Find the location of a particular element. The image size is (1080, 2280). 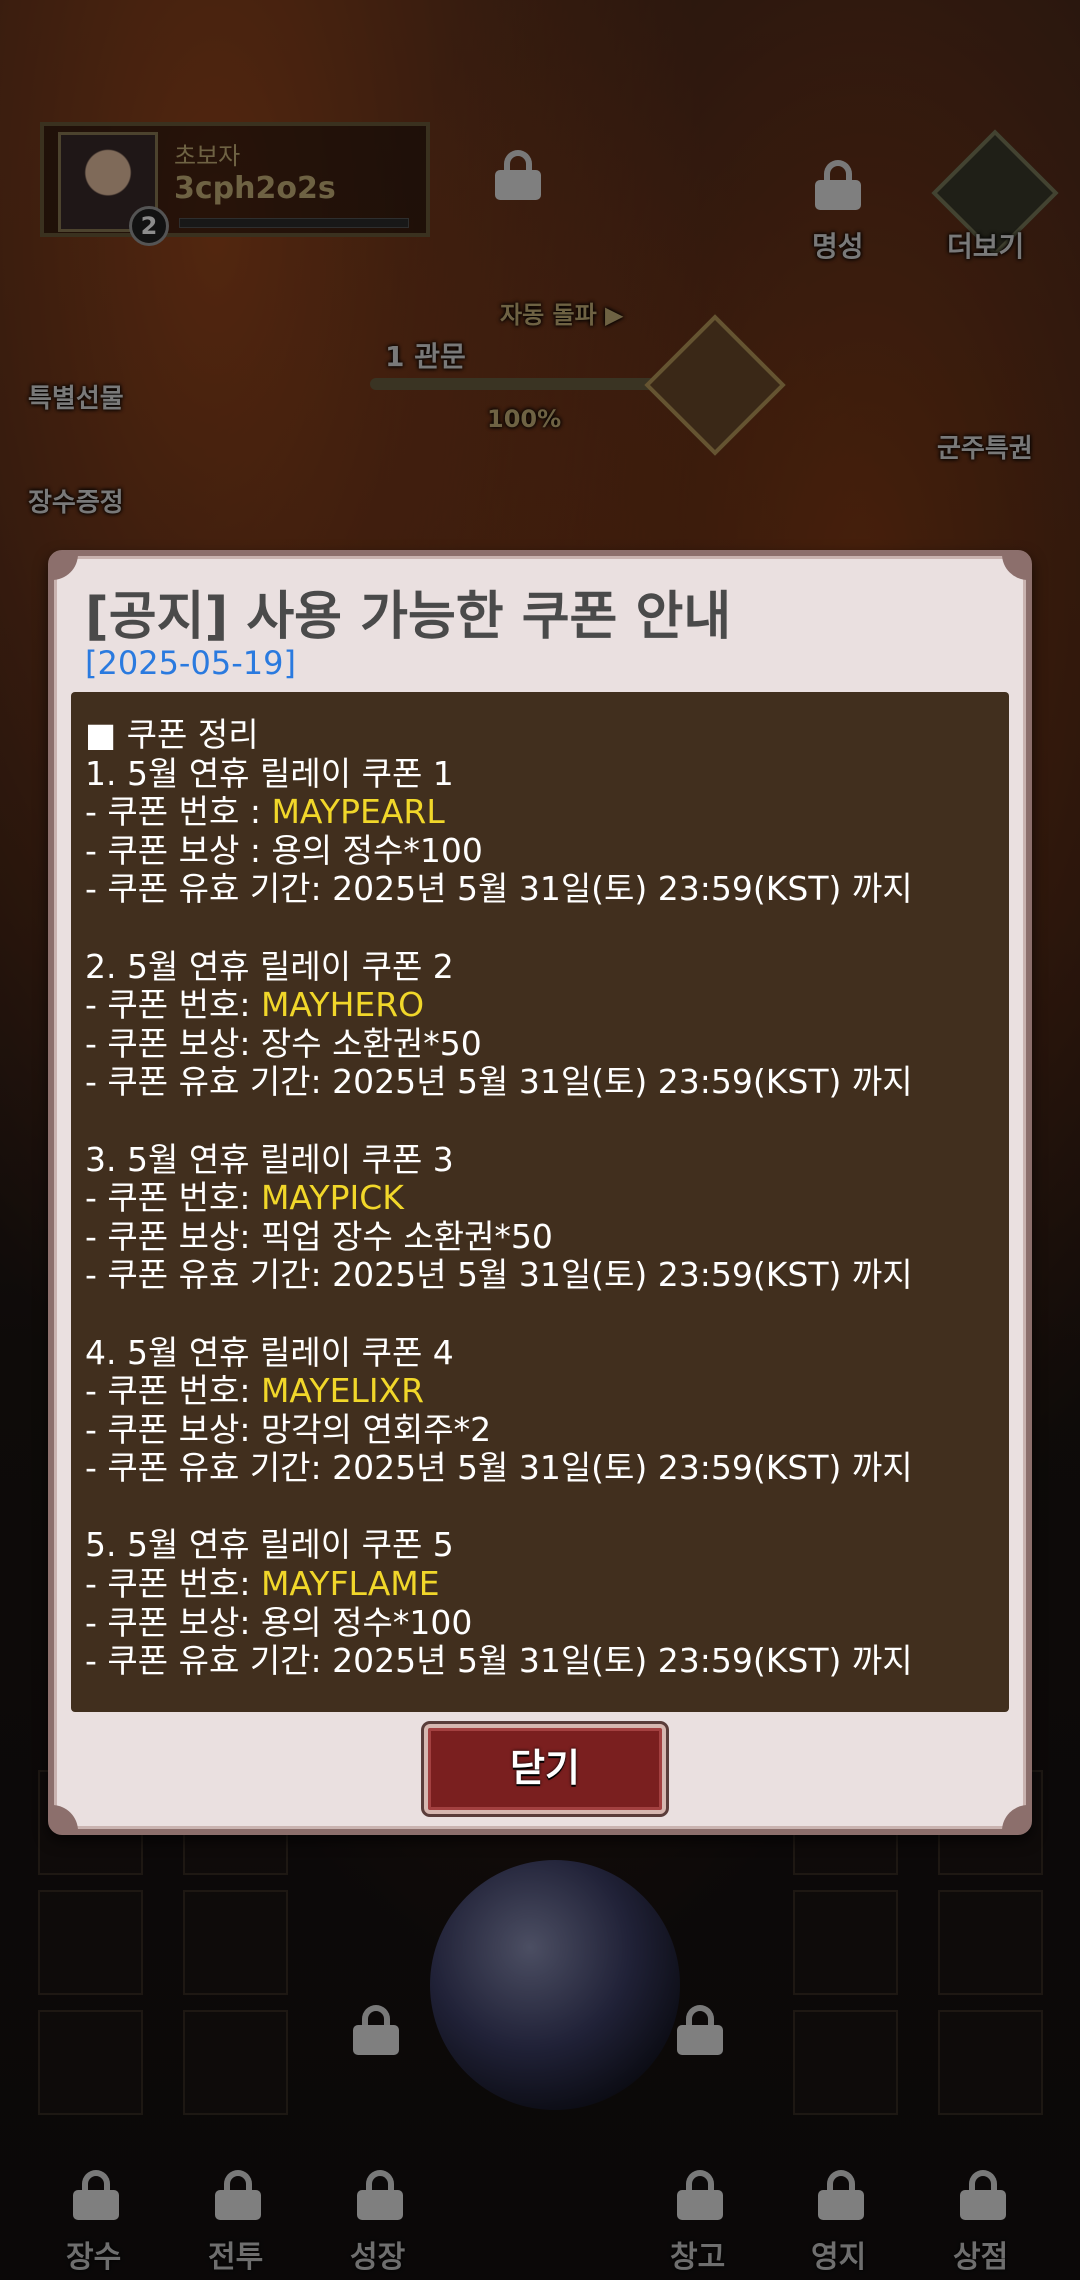

coupon-reward: - 쿠폰 보상: 픽업 장수 소환권*50 is located at coordinates (319, 1236).